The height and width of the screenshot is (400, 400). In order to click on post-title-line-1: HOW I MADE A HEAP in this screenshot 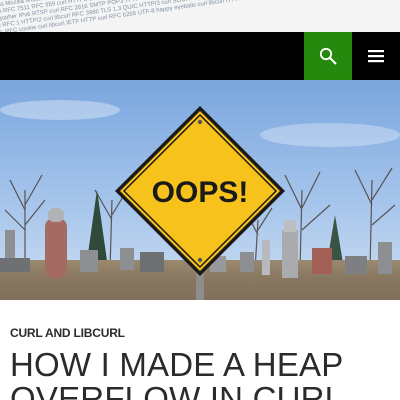, I will do `click(177, 364)`.